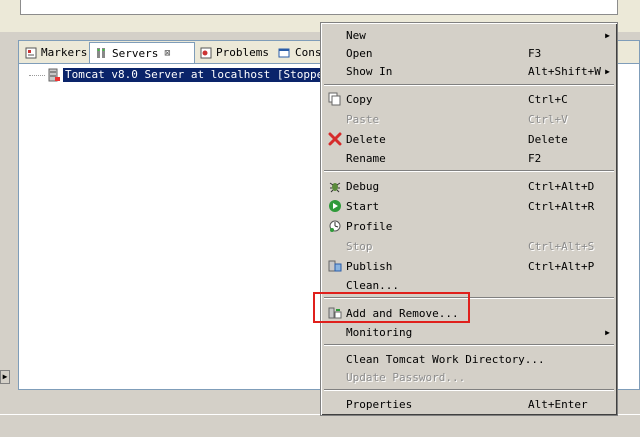 The image size is (640, 437). What do you see at coordinates (37, 75) in the screenshot?
I see `tree-connector` at bounding box center [37, 75].